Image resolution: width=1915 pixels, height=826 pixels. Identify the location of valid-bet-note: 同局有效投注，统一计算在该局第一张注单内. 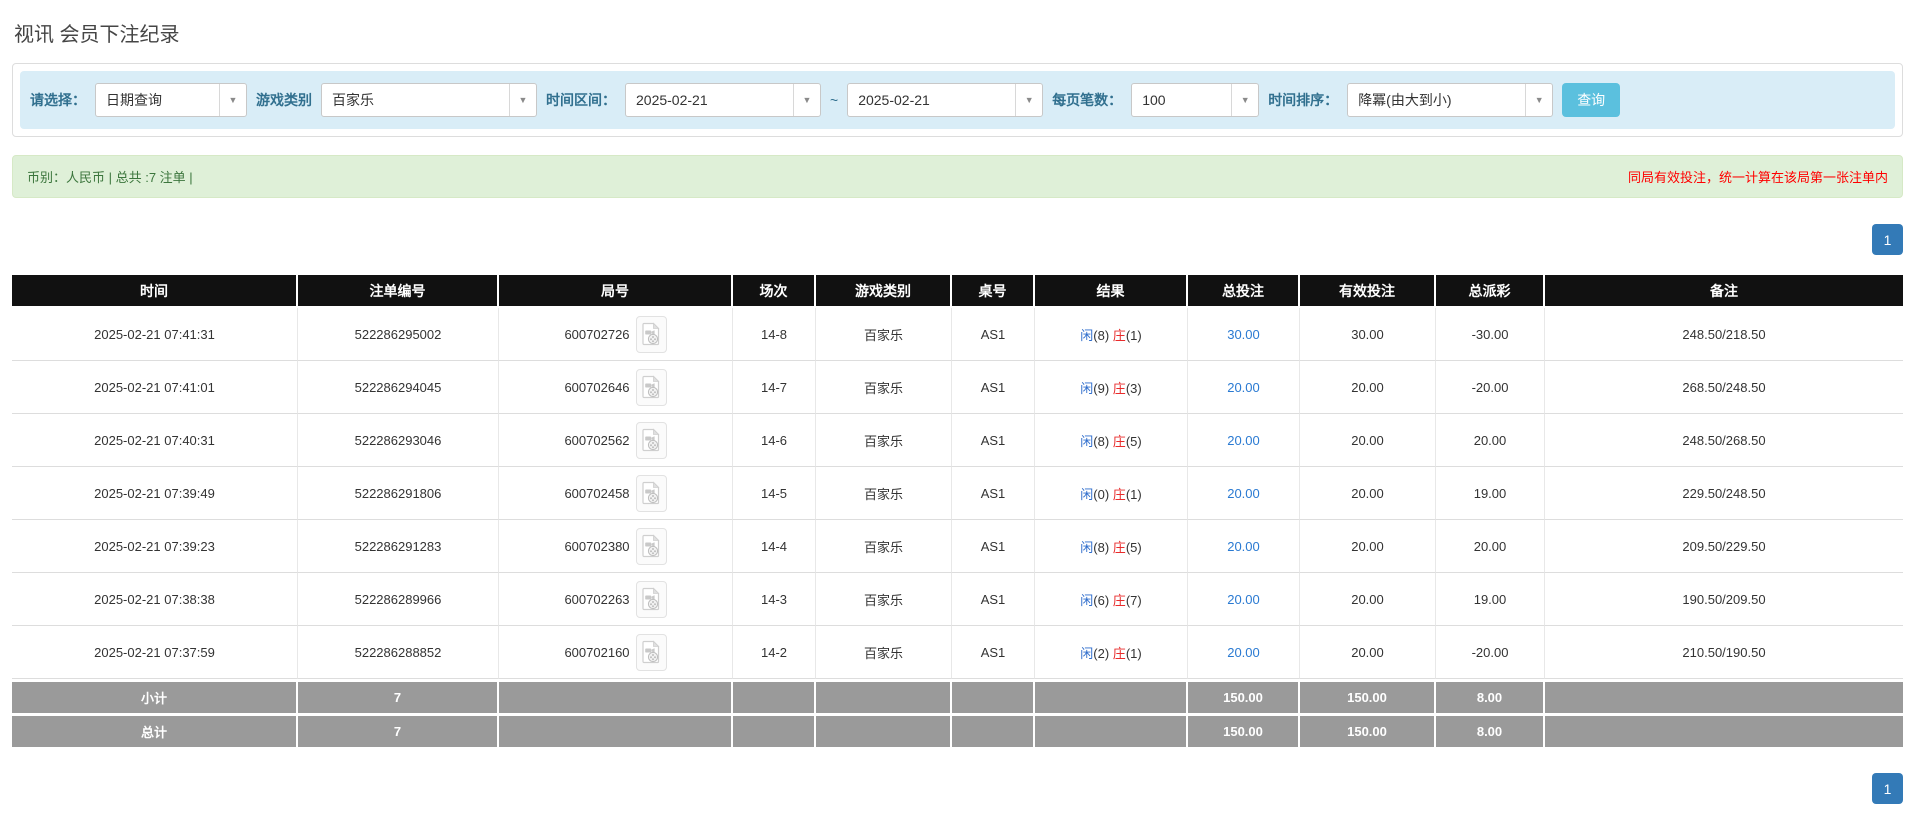
(1757, 177).